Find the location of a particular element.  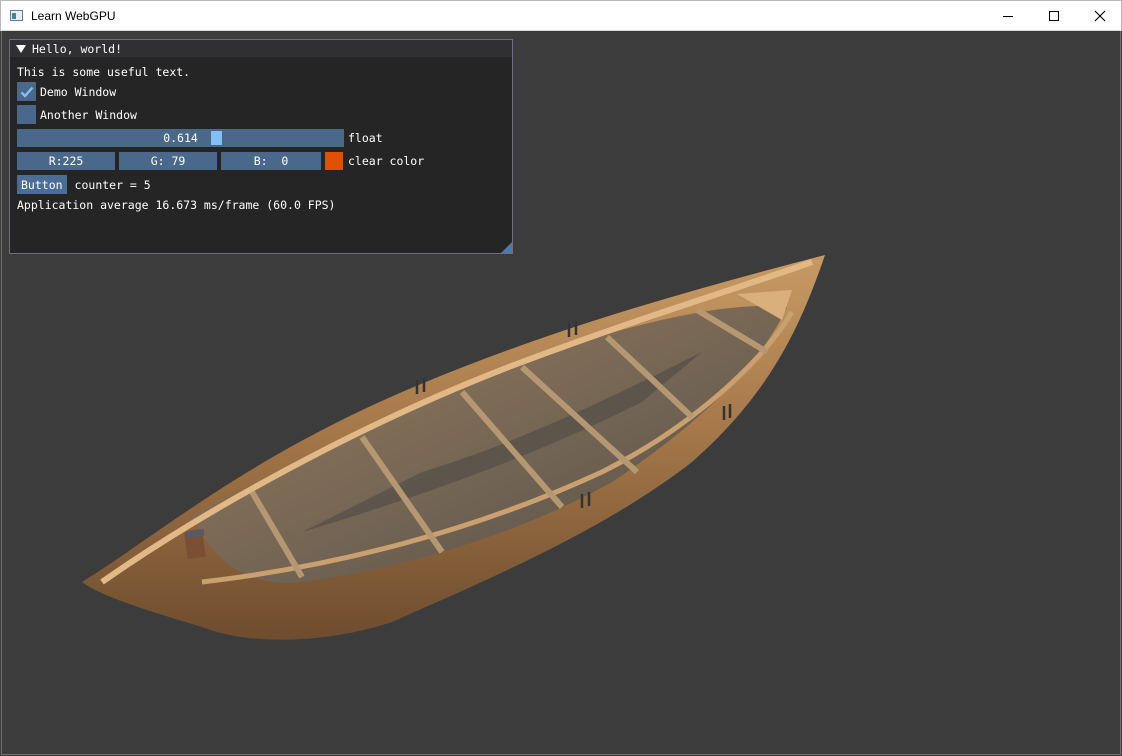

float-slider-value: 0.614 is located at coordinates (180, 138).